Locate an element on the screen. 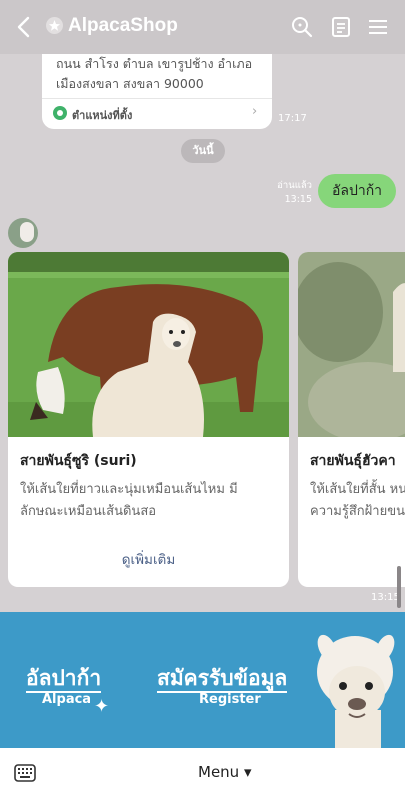 The image size is (405, 800). alpaca-menu-sublabel: Alpaca is located at coordinates (67, 699).